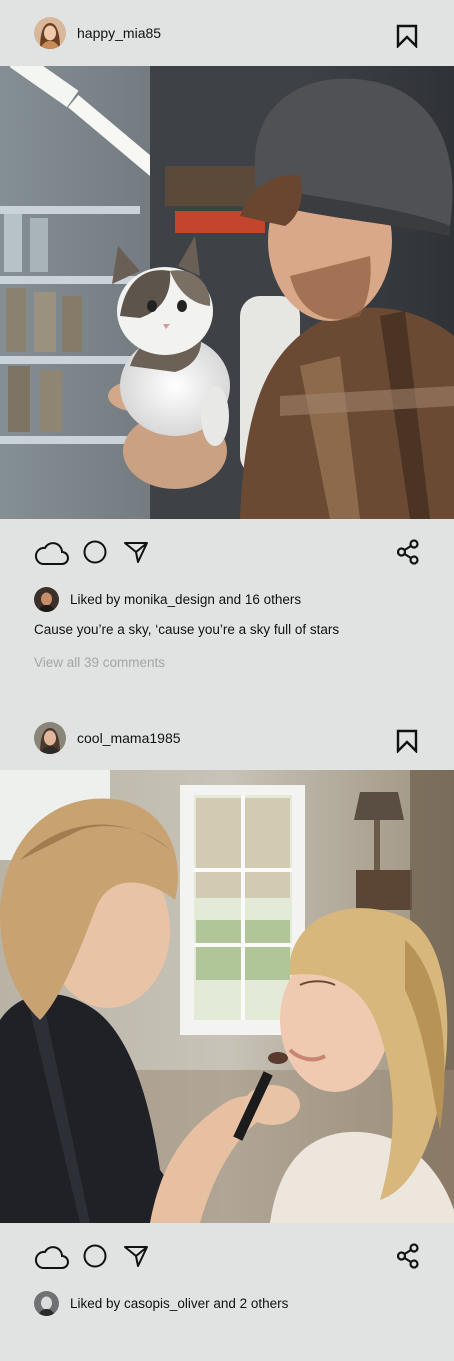 The height and width of the screenshot is (1361, 454). Describe the element at coordinates (185, 600) in the screenshot. I see `likes-text: Liked by monika_design and 16 others` at that location.